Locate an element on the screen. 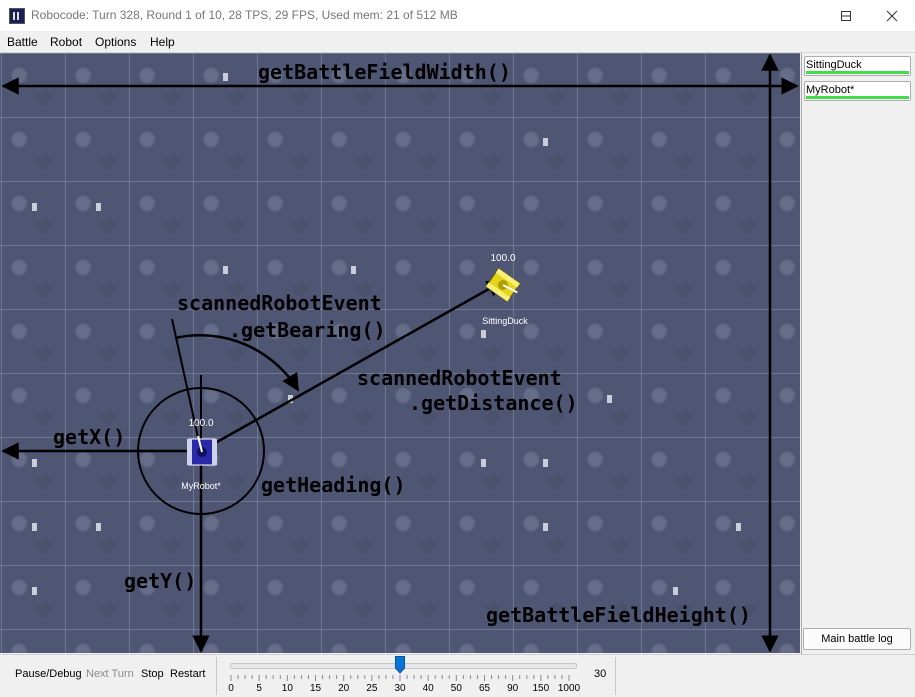 The height and width of the screenshot is (697, 915). speed-slider-thumb is located at coordinates (400, 665).